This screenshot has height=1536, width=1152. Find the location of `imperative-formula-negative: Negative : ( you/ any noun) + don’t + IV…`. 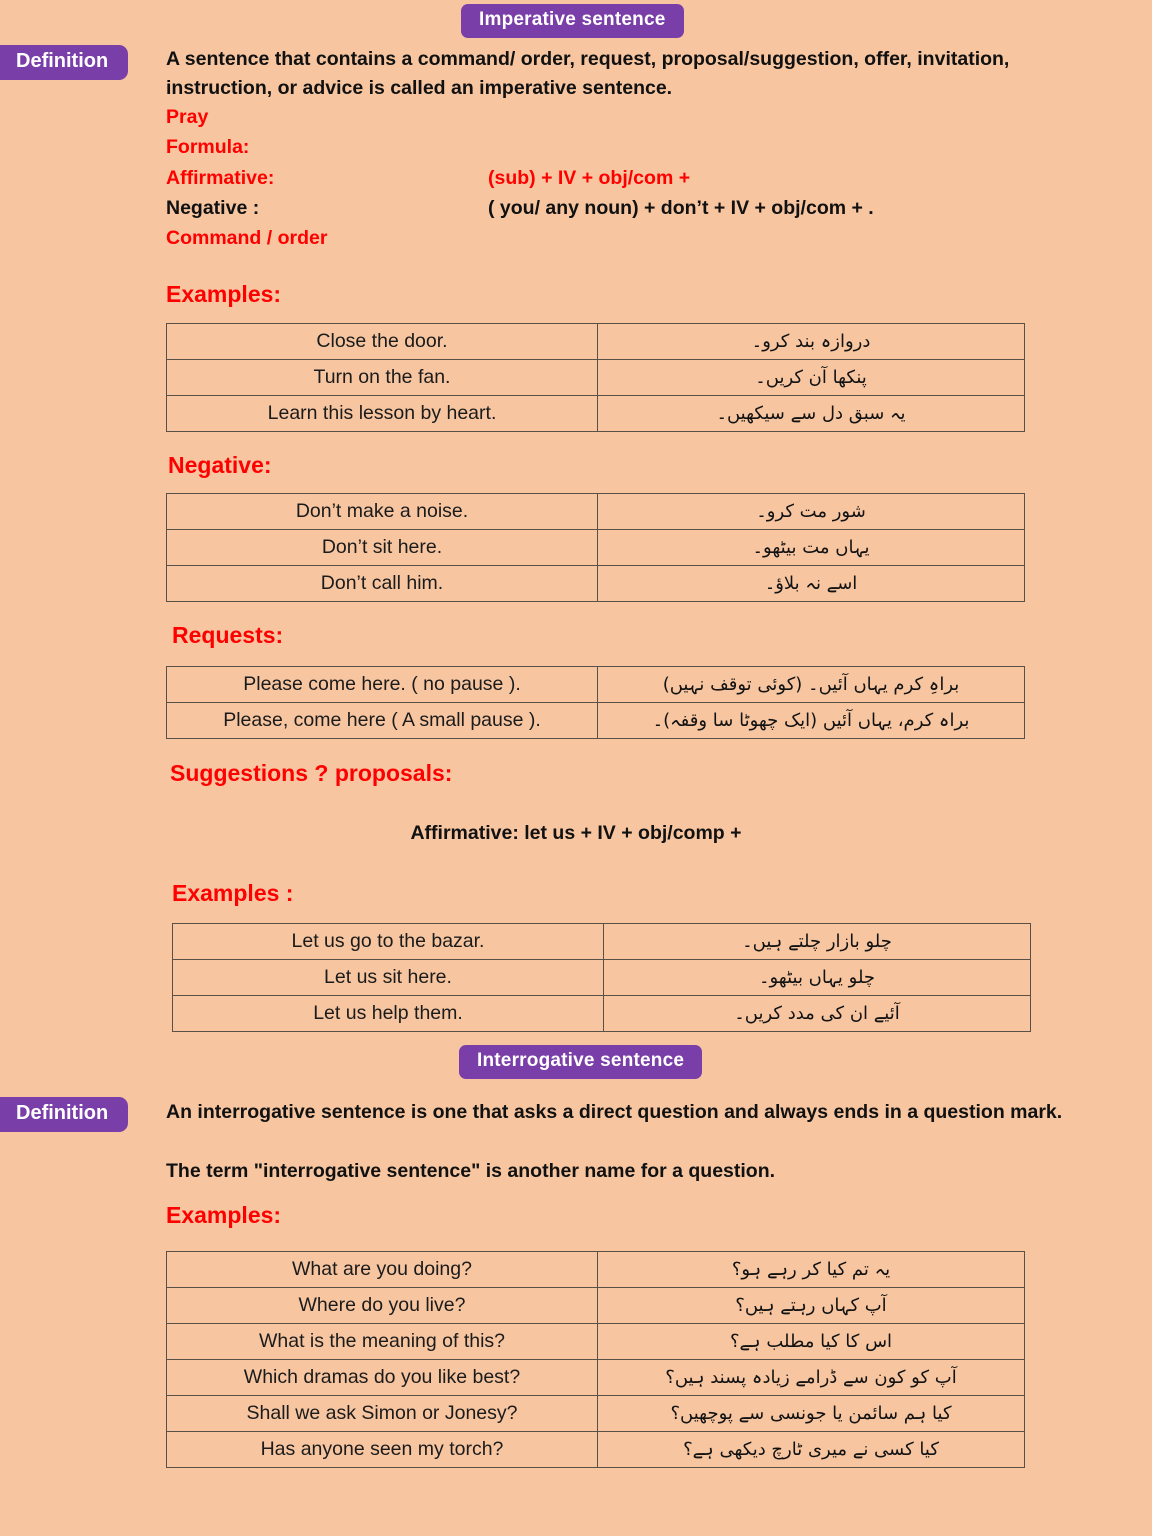

imperative-formula-negative: Negative : ( you/ any noun) + don’t + IV… is located at coordinates (566, 207).